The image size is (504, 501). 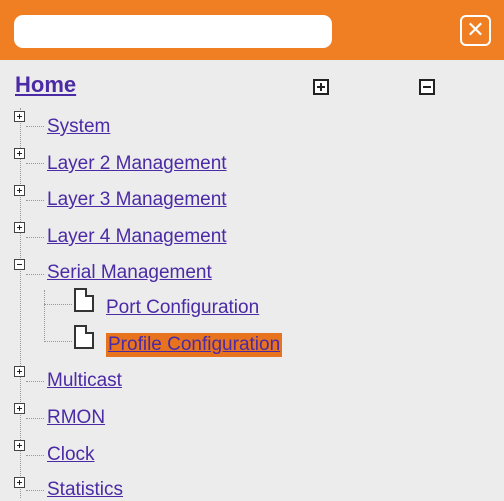 What do you see at coordinates (71, 455) in the screenshot?
I see `tree-item-clock: Clock` at bounding box center [71, 455].